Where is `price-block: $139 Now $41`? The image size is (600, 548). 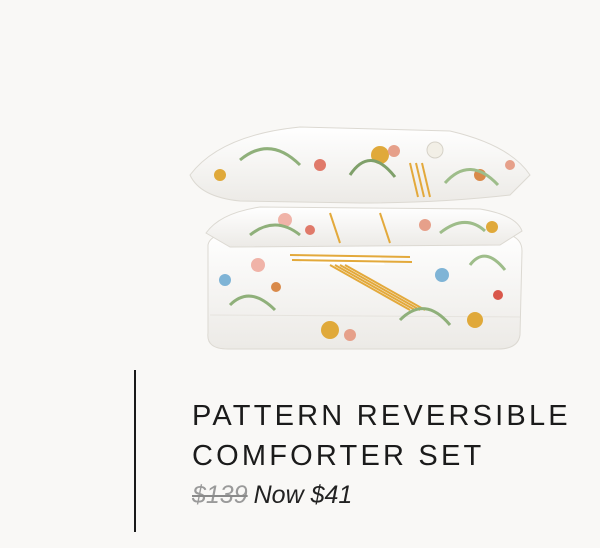 price-block: $139 Now $41 is located at coordinates (272, 495).